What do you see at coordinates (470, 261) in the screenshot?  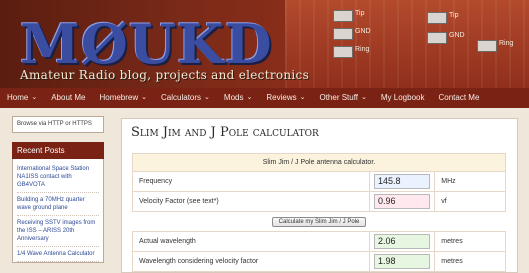 I see `vf-wavelength-unit: metres` at bounding box center [470, 261].